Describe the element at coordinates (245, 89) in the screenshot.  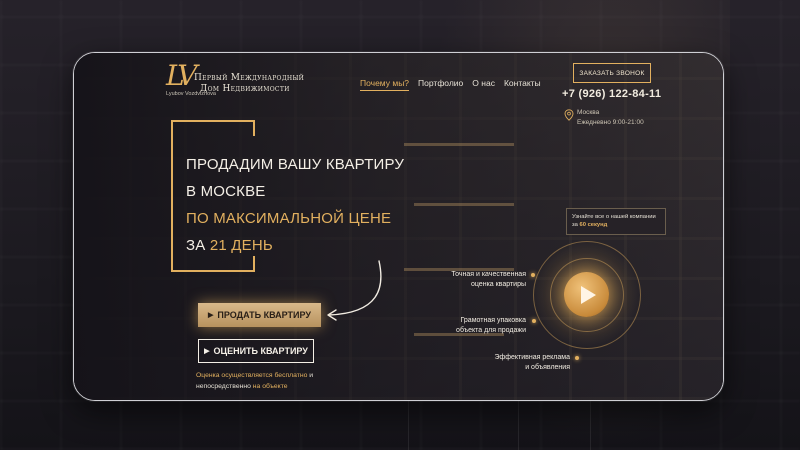
I see `company-name-line2: Дом Недвижимости` at that location.